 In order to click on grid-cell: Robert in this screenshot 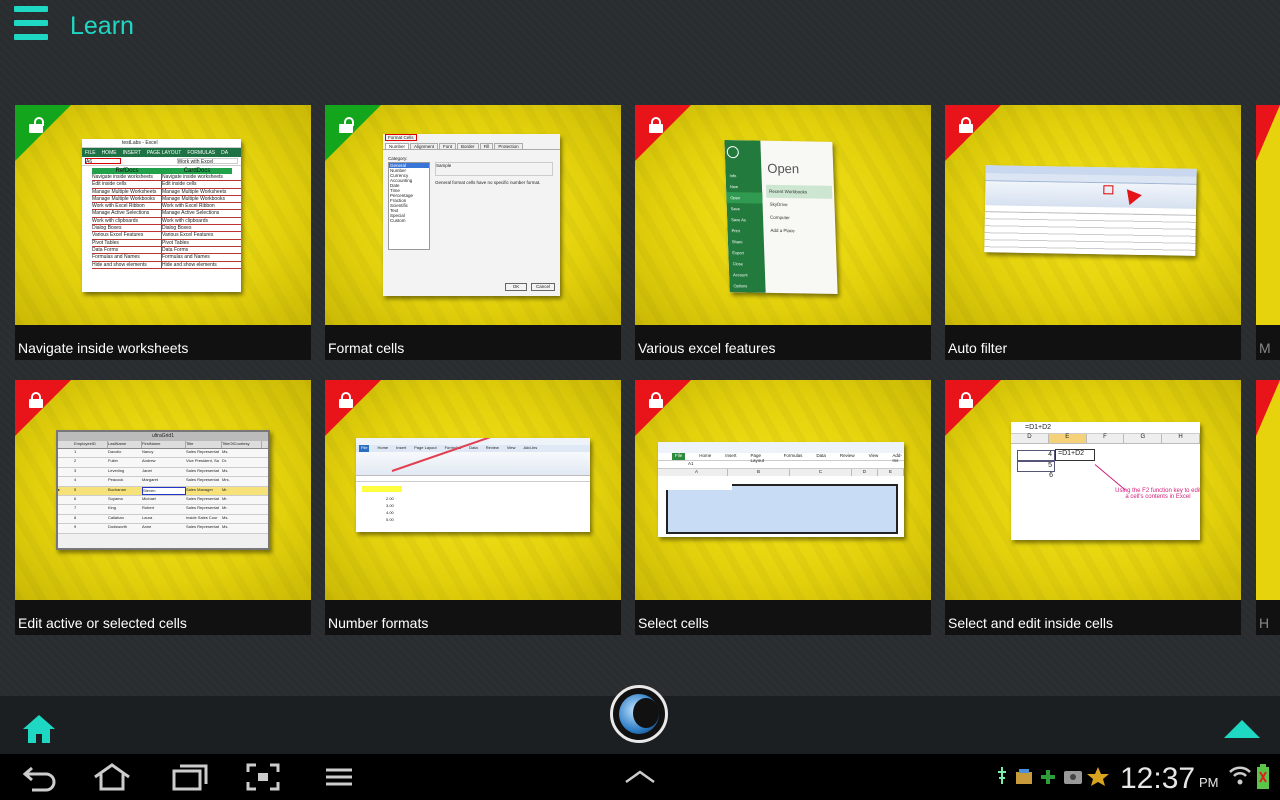, I will do `click(148, 508)`.